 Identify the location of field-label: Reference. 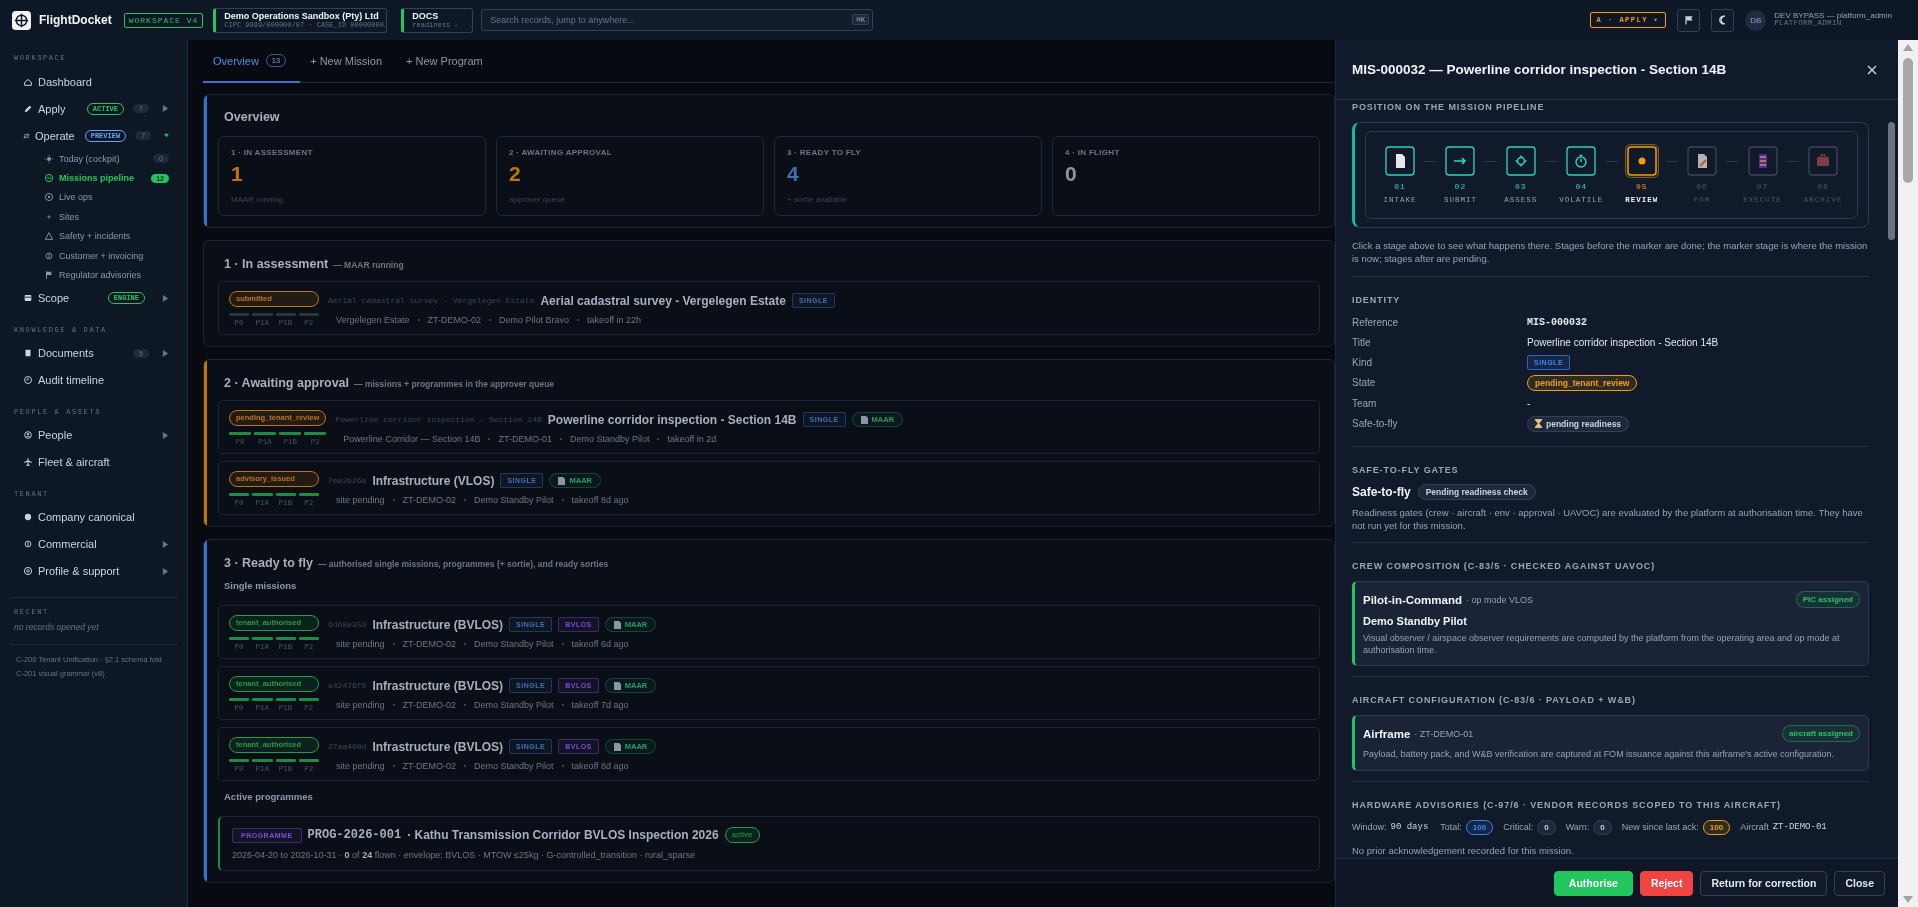
(1376, 322).